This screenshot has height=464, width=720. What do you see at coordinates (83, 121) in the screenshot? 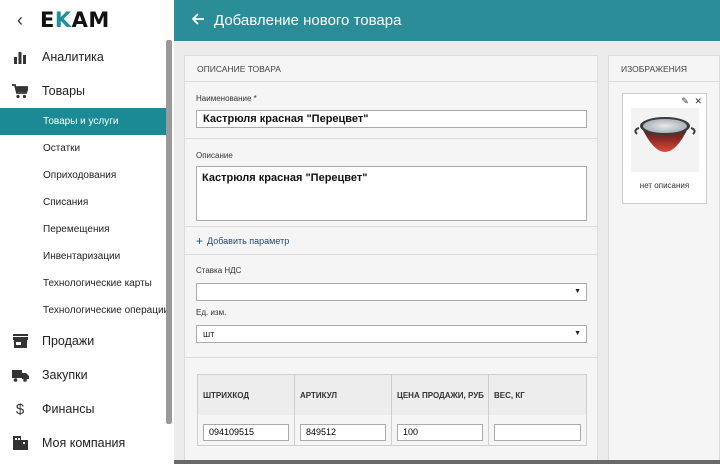
I see `sidebar-subitem-goods-services: Товары и услуги` at bounding box center [83, 121].